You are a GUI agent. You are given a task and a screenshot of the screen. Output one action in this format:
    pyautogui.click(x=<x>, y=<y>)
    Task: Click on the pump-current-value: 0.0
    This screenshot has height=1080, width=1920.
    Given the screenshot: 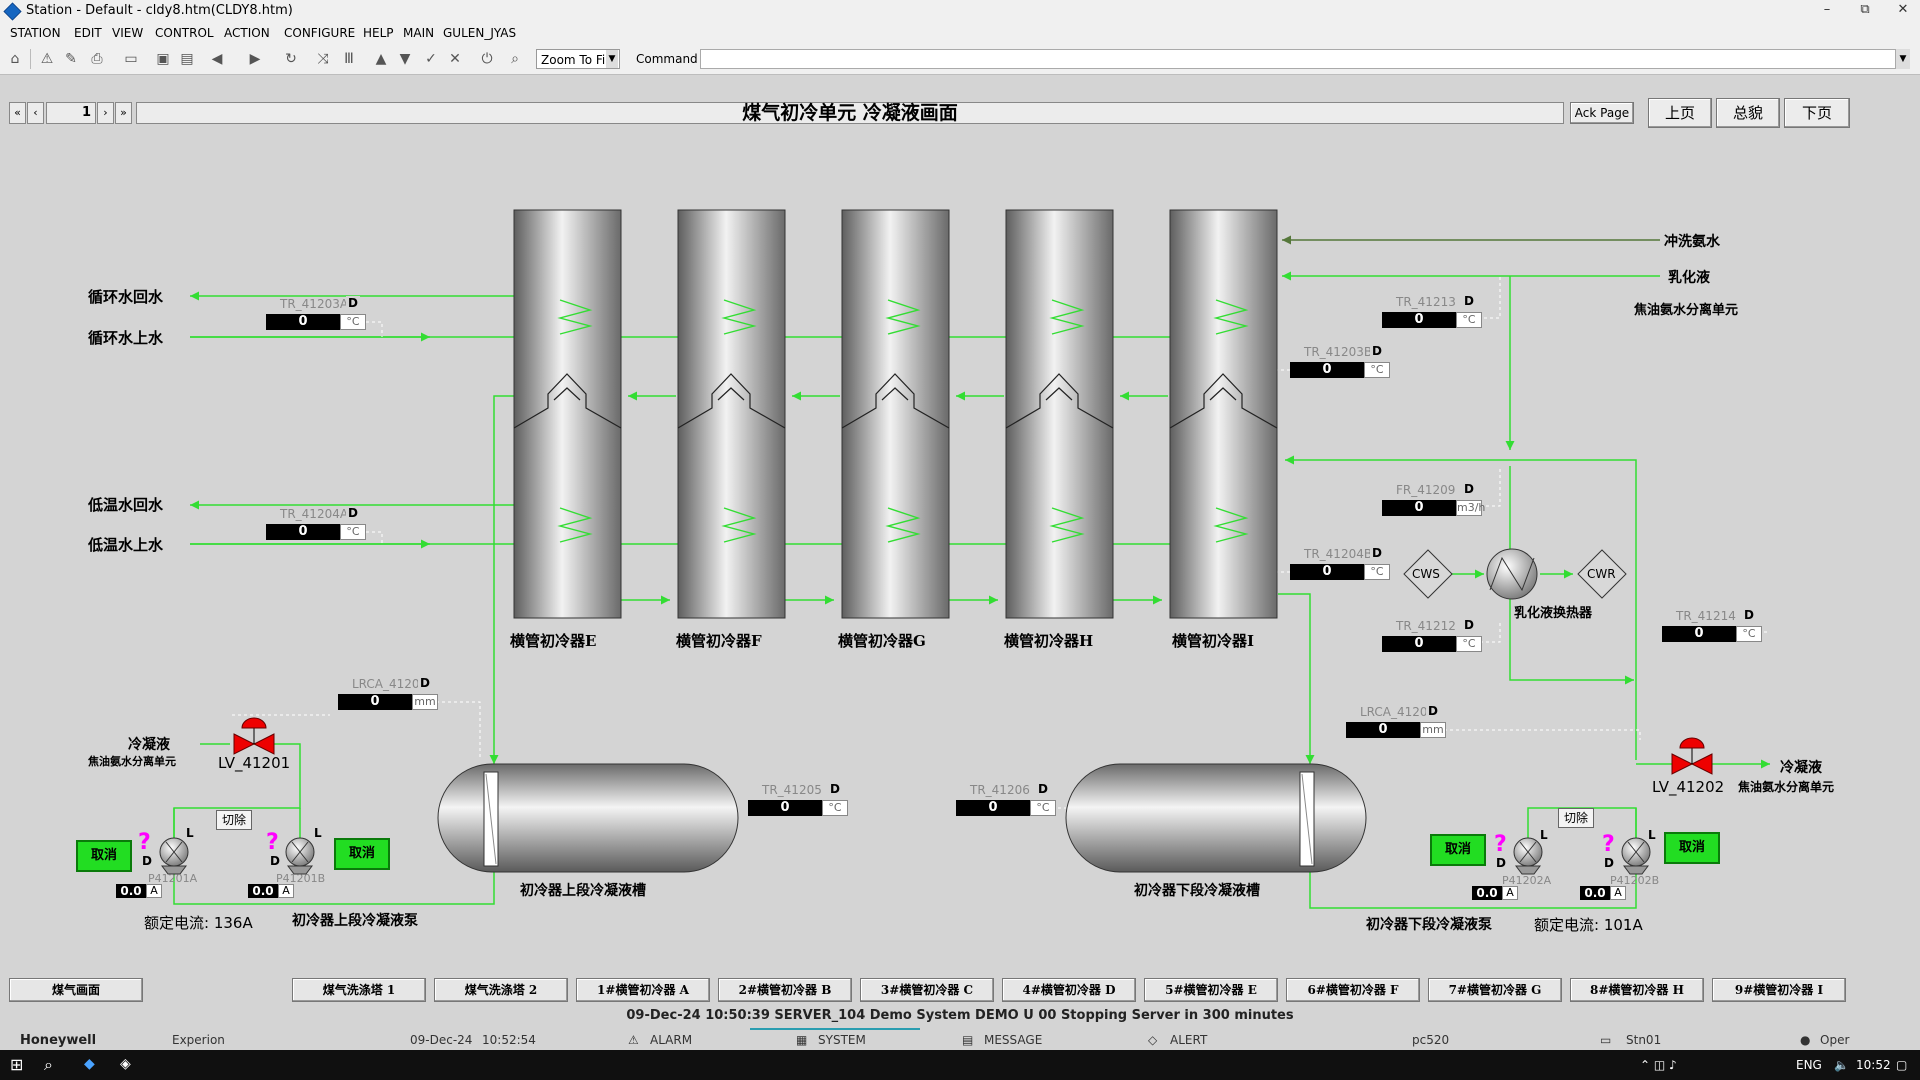 What is the action you would take?
    pyautogui.click(x=1487, y=893)
    